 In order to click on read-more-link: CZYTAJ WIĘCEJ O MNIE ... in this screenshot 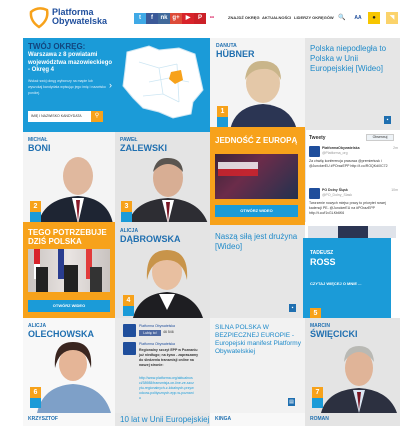, I will do `click(336, 283)`.